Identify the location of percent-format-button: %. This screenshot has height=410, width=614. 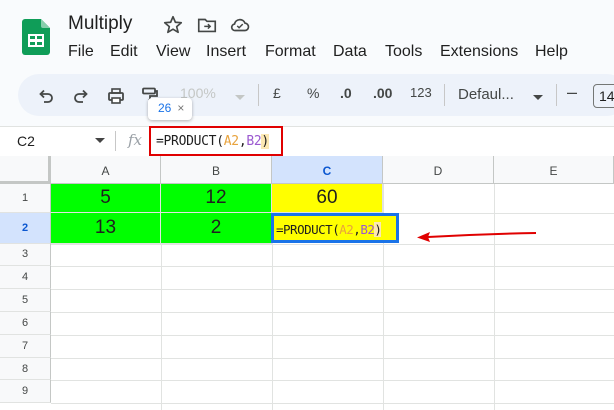
(313, 93).